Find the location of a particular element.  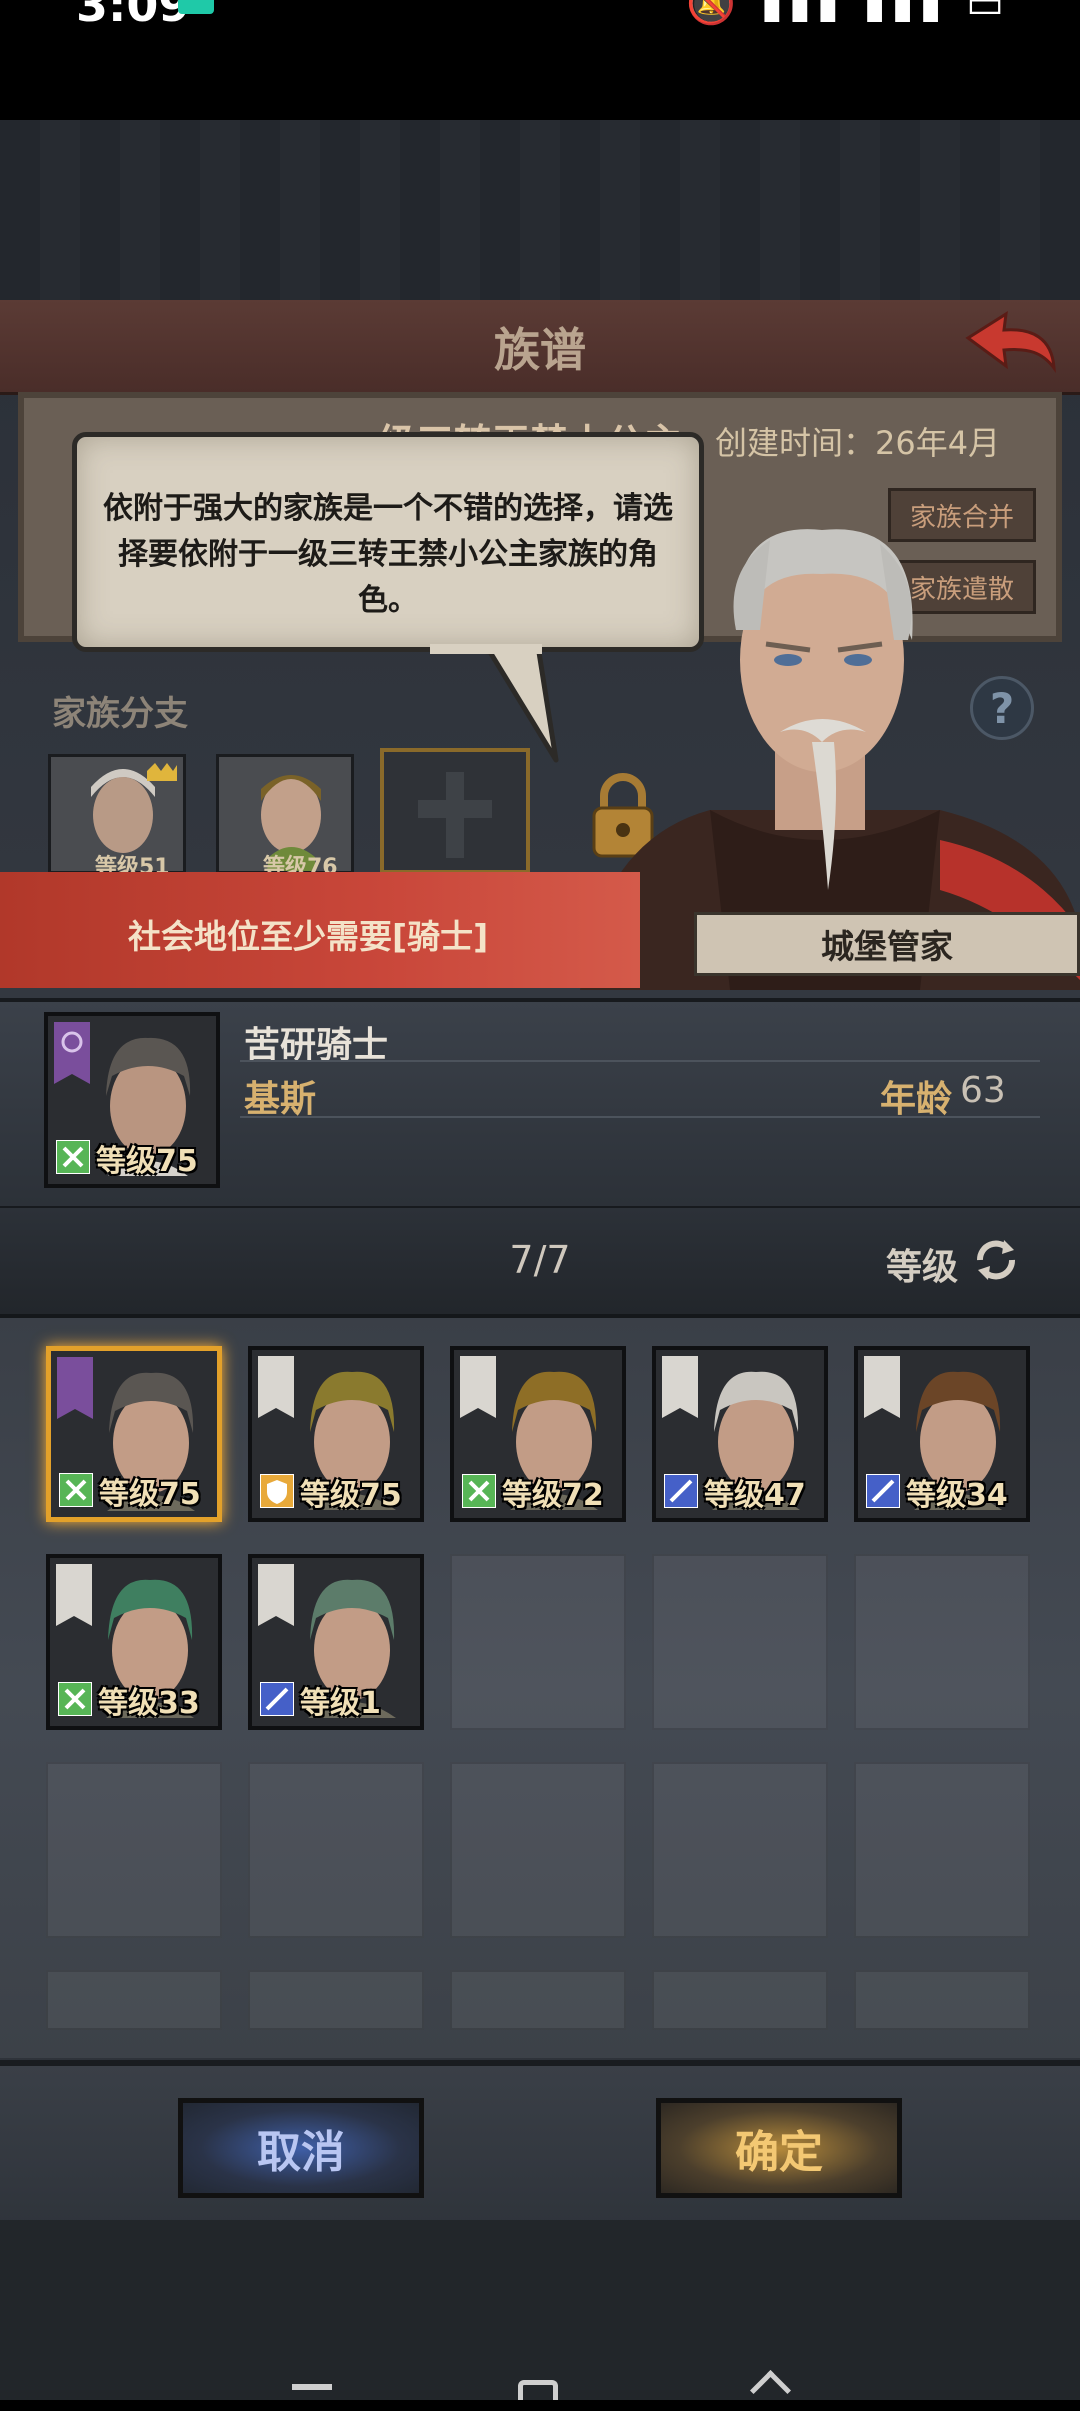

menu-nav-icon is located at coordinates (312, 2387).